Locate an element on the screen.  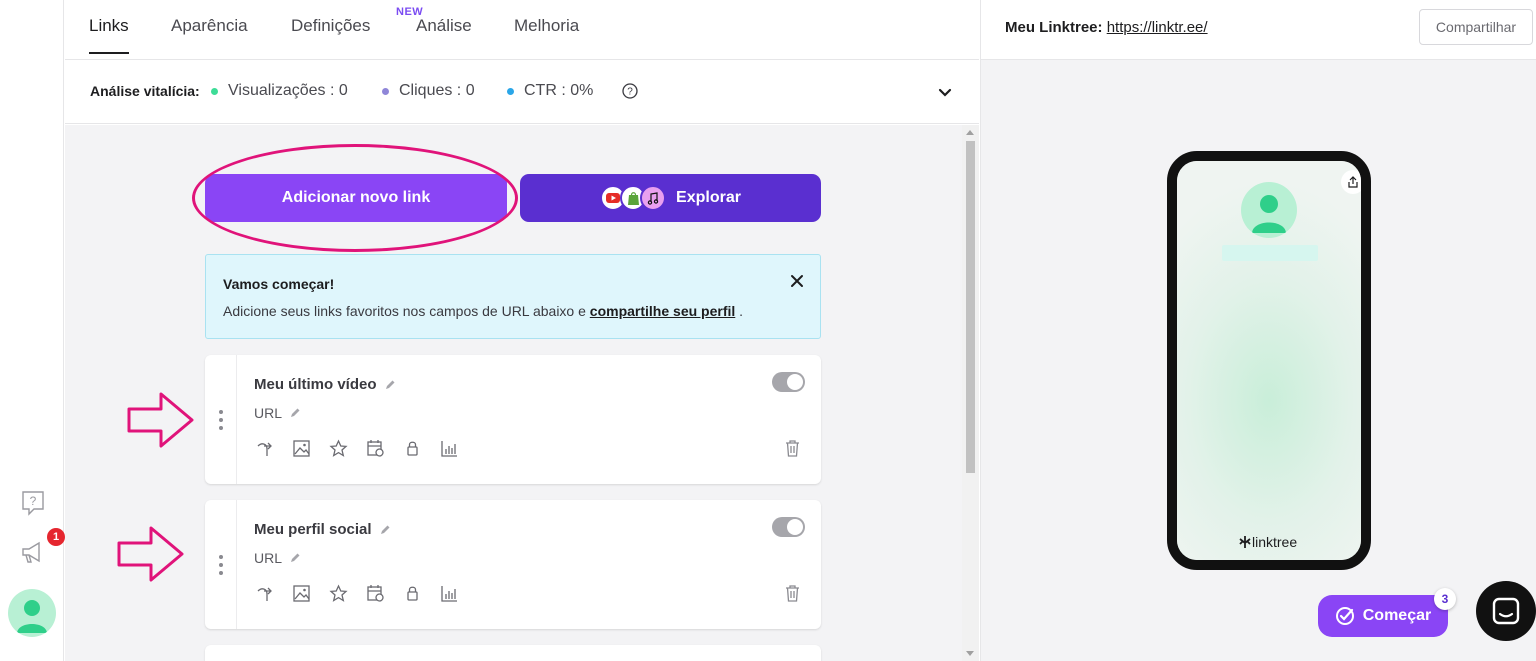
music-icon is located at coordinates (653, 198).